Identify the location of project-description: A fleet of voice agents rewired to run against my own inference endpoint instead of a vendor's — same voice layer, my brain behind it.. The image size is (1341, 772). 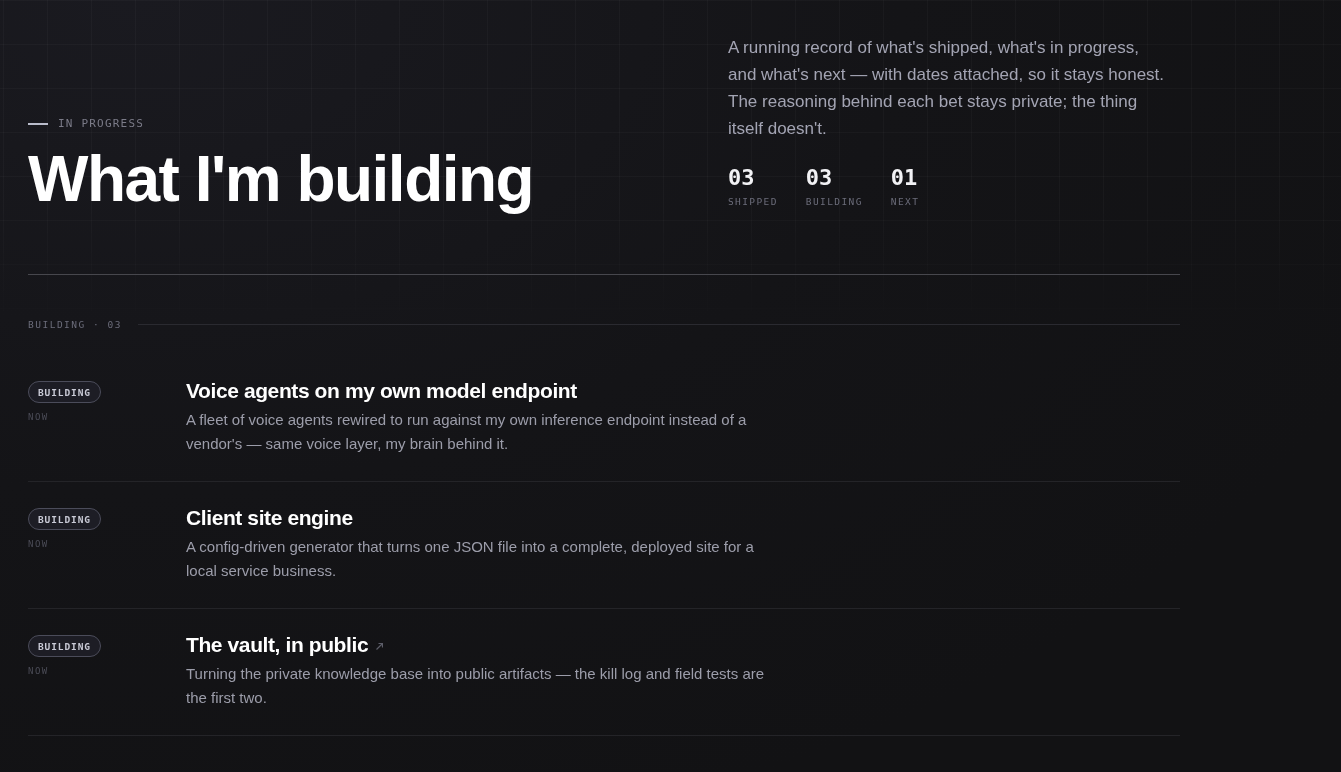
(467, 432).